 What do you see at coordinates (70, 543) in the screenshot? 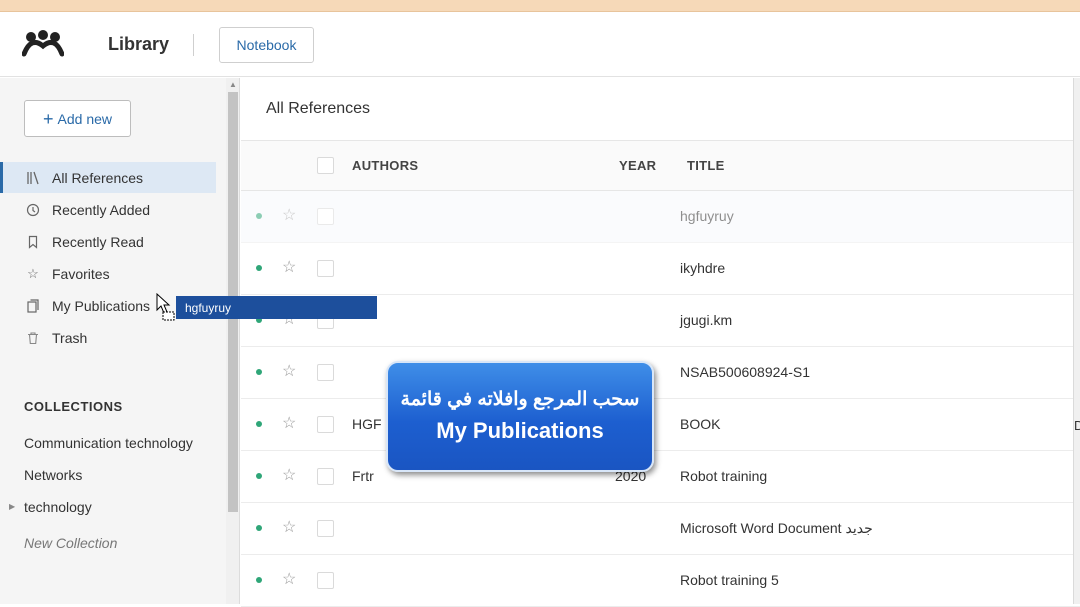
I see `new-collection-link: New Collection` at bounding box center [70, 543].